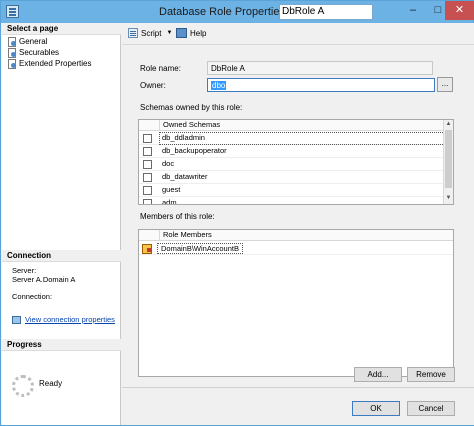  What do you see at coordinates (431, 374) in the screenshot?
I see `remove-member-button: Remove` at bounding box center [431, 374].